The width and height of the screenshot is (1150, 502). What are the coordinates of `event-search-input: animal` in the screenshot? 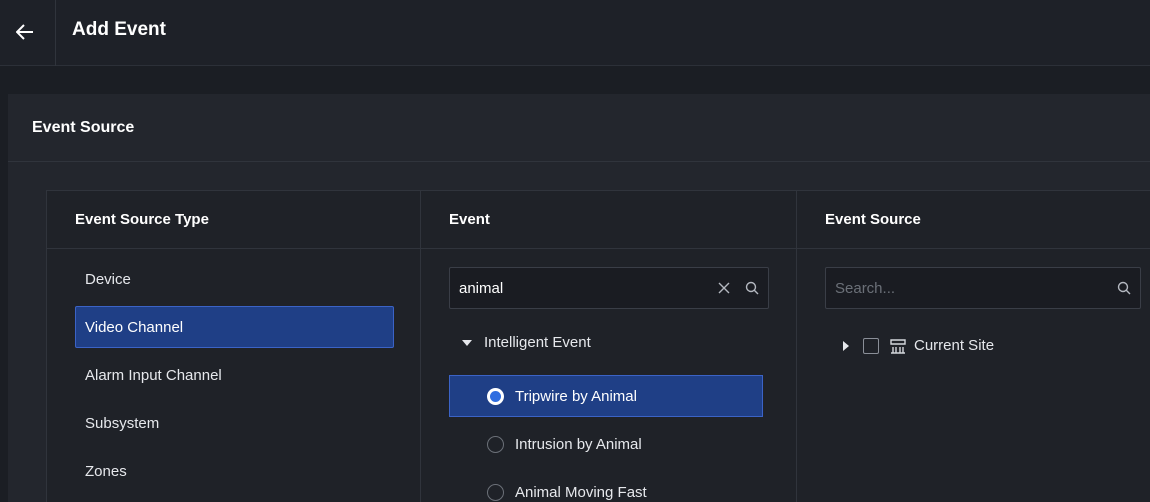 It's located at (609, 288).